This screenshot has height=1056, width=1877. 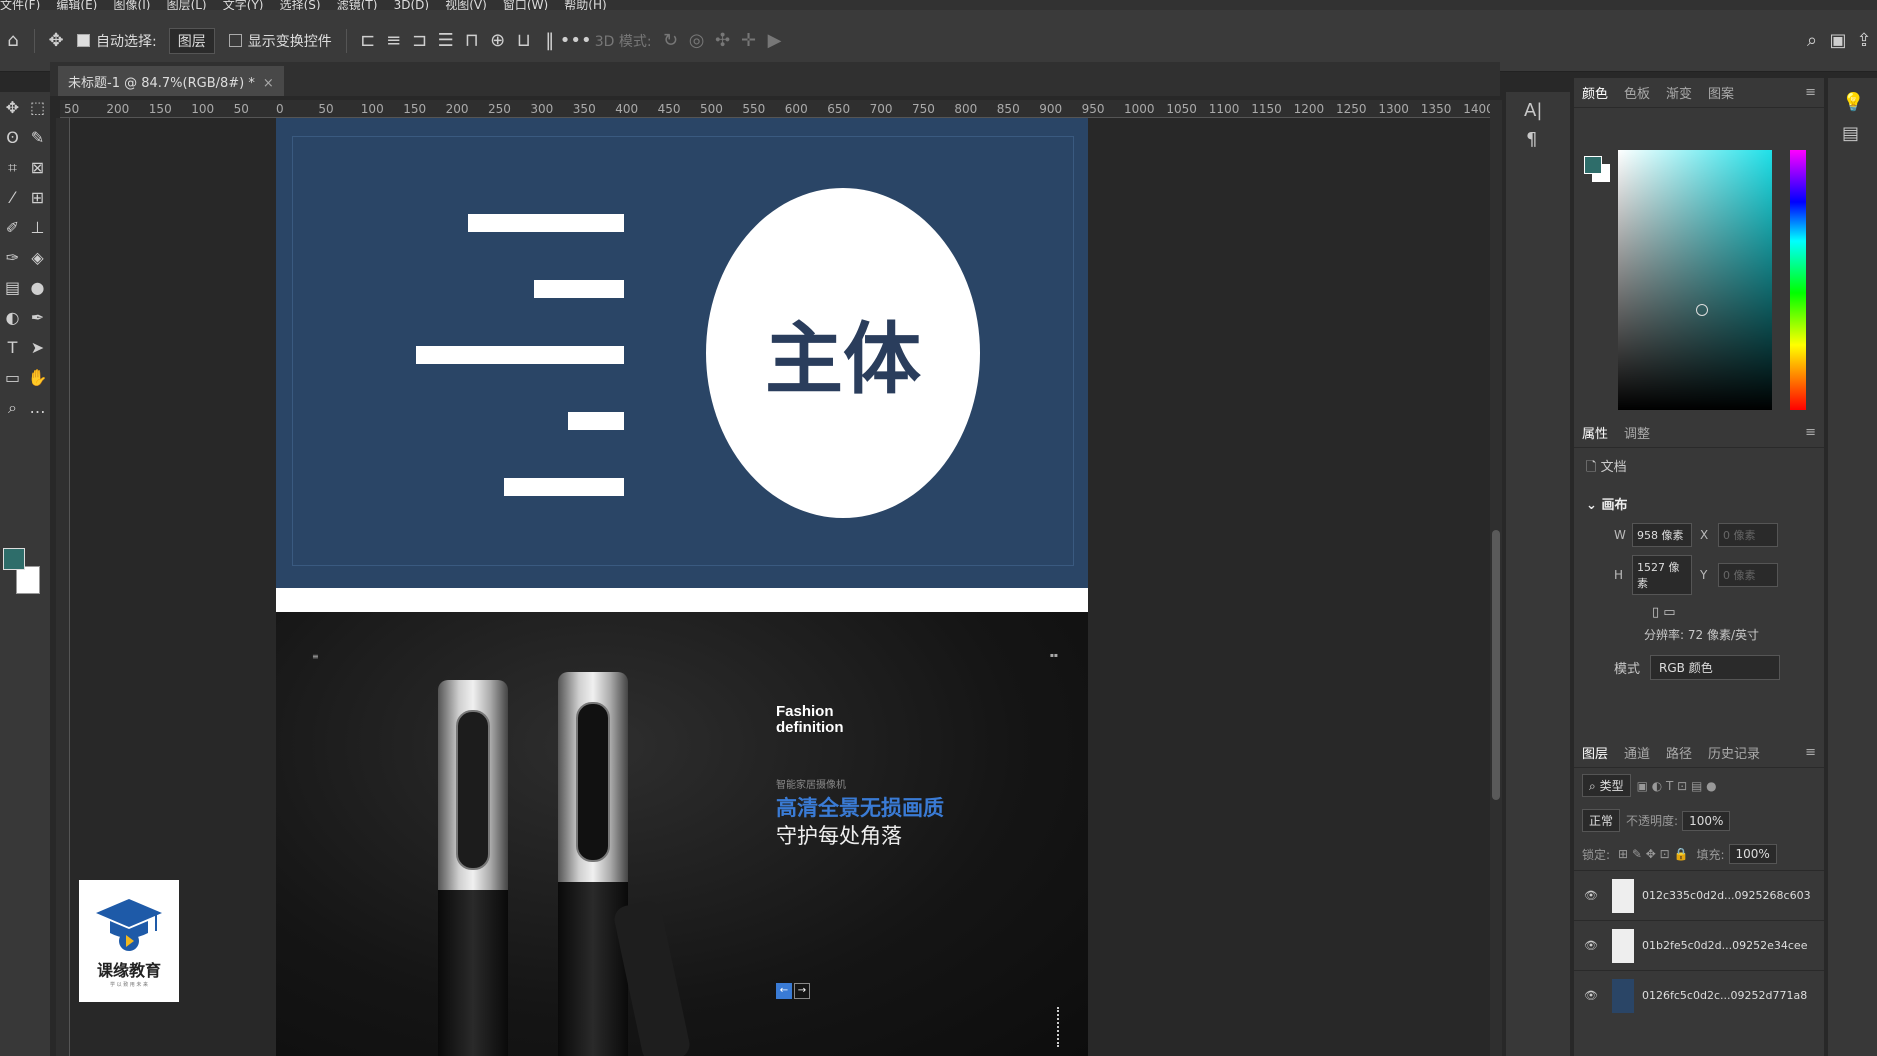 What do you see at coordinates (1595, 92) in the screenshot?
I see `tab-color: 颜色` at bounding box center [1595, 92].